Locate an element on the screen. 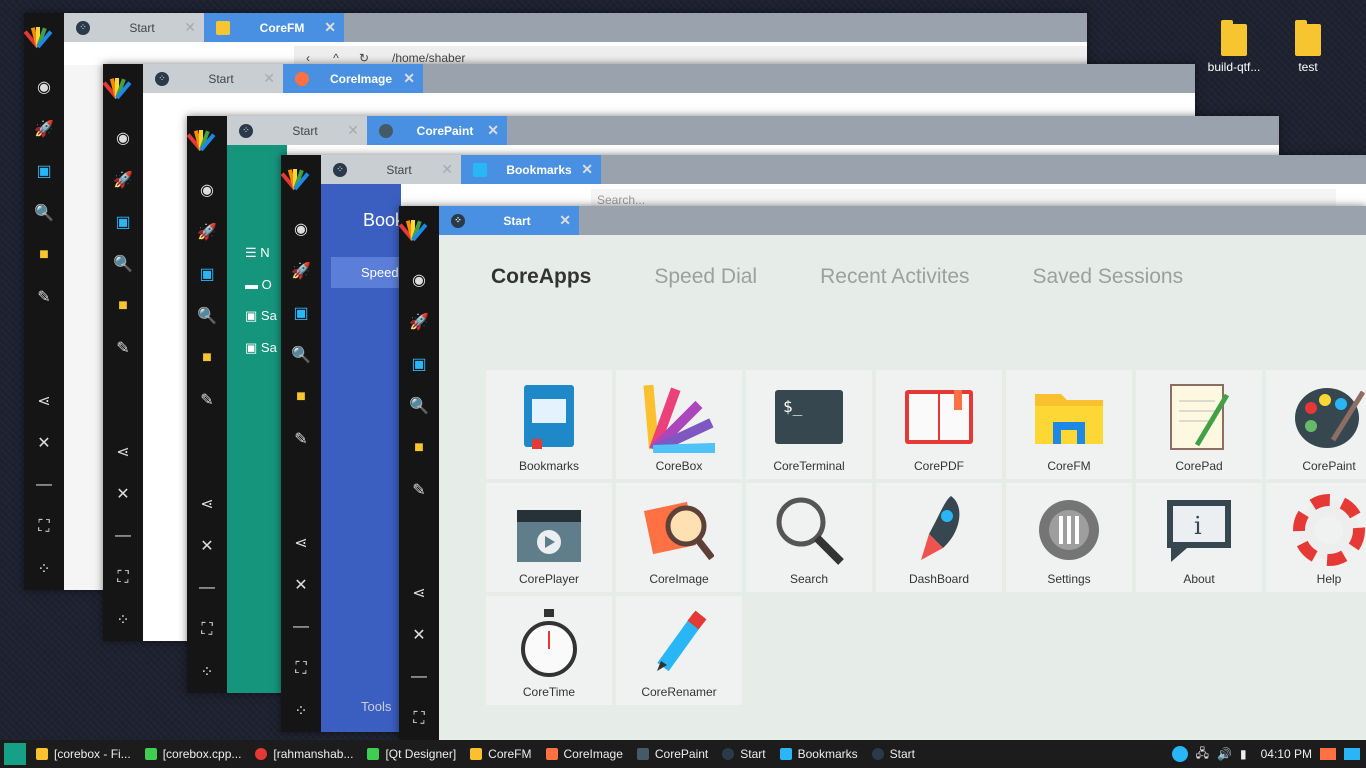  app-corerenamer: CoreRenamer is located at coordinates (679, 650).